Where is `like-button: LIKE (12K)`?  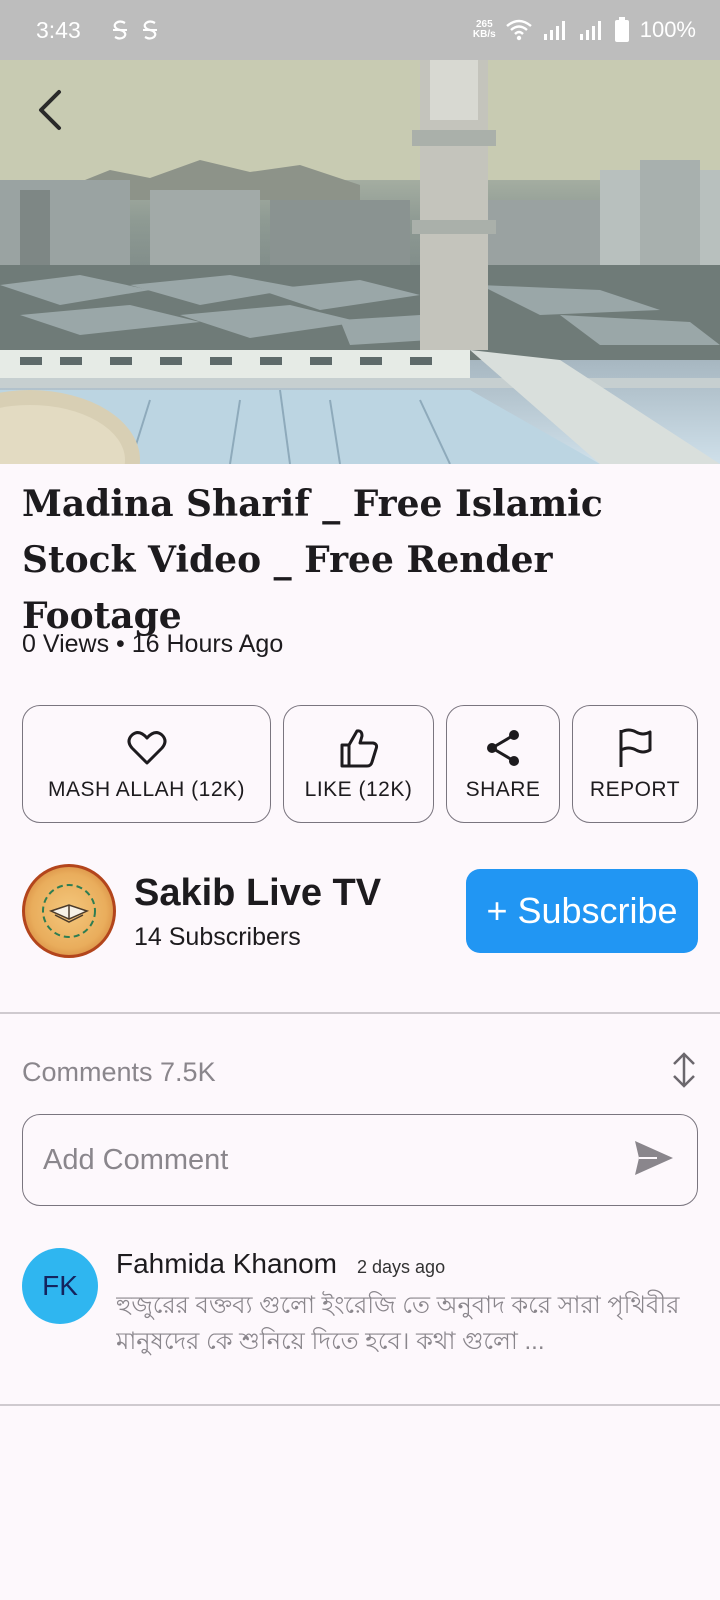 like-button: LIKE (12K) is located at coordinates (358, 764).